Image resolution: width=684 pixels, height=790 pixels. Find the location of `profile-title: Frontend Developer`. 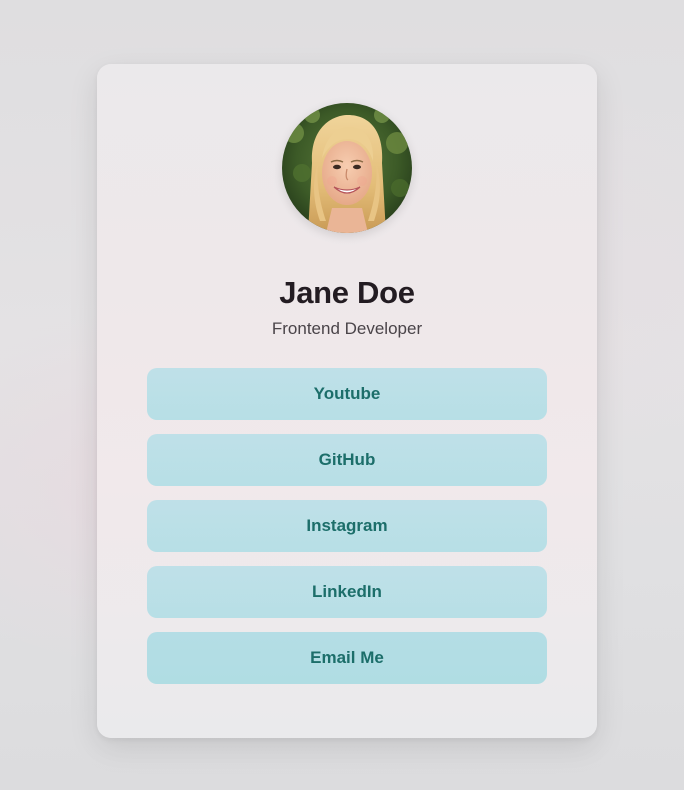

profile-title: Frontend Developer is located at coordinates (347, 328).